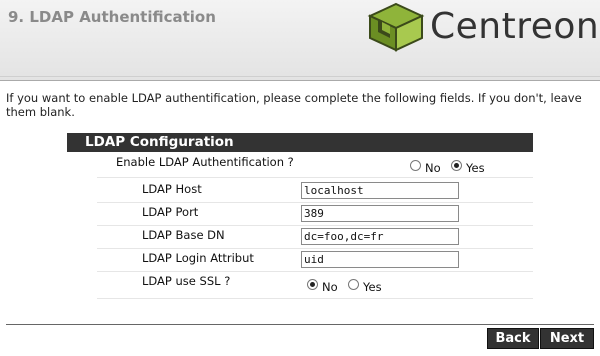  Describe the element at coordinates (205, 162) in the screenshot. I see `enable-ldap-label: Enable LDAP Authentification ?` at that location.